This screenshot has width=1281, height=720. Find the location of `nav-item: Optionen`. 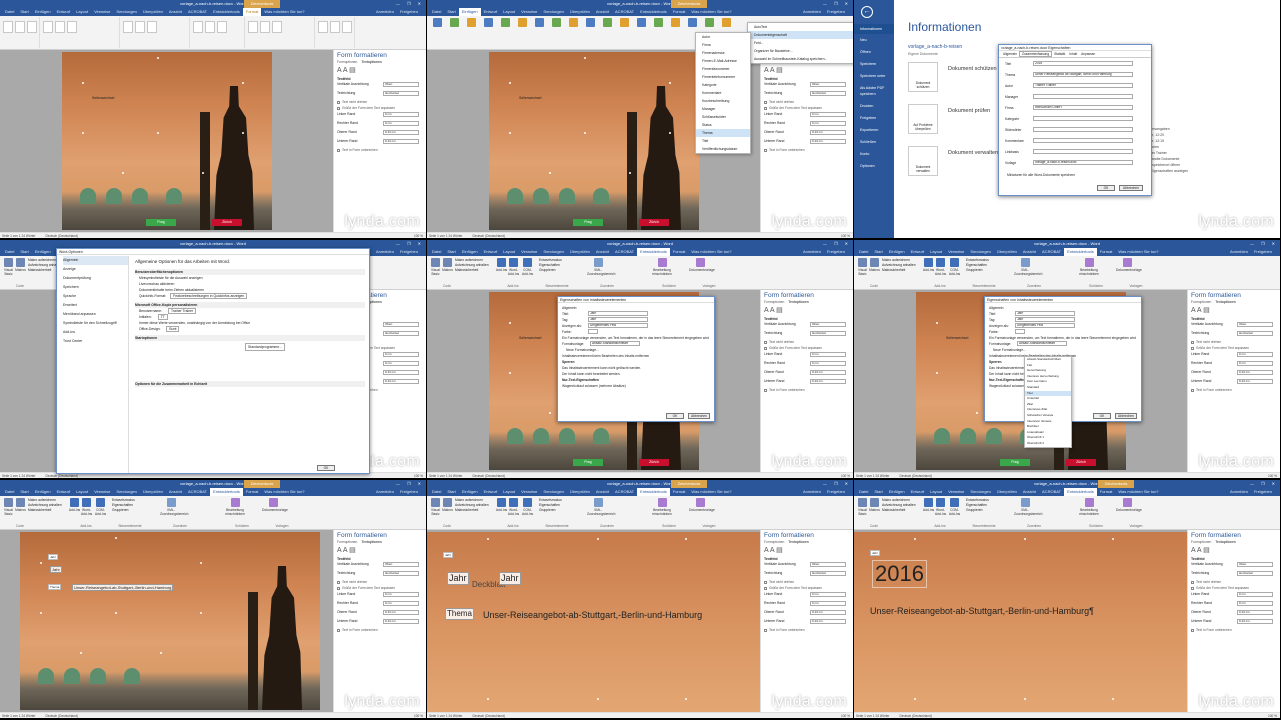

nav-item: Optionen is located at coordinates (874, 166).